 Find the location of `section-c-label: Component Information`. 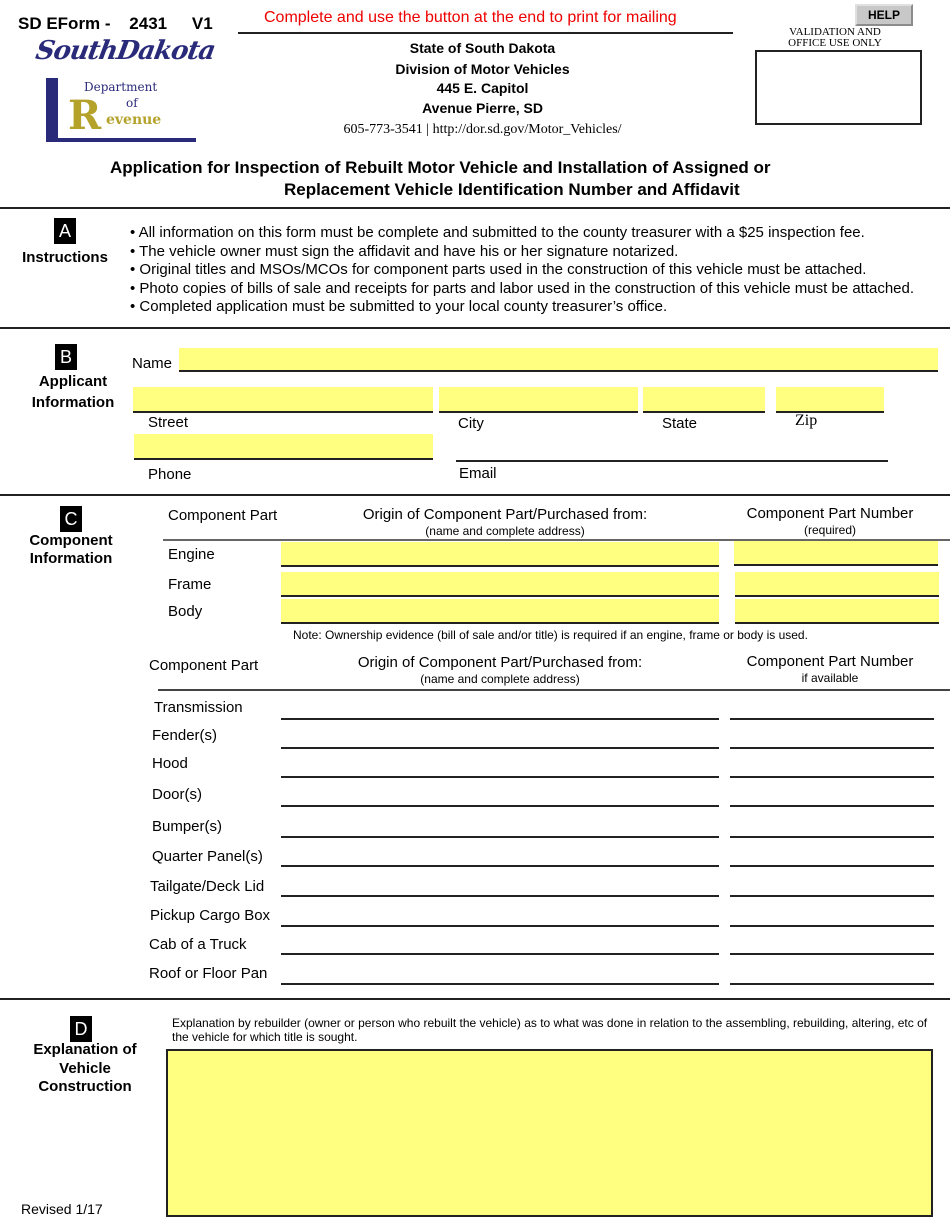

section-c-label: Component Information is located at coordinates (71, 550).